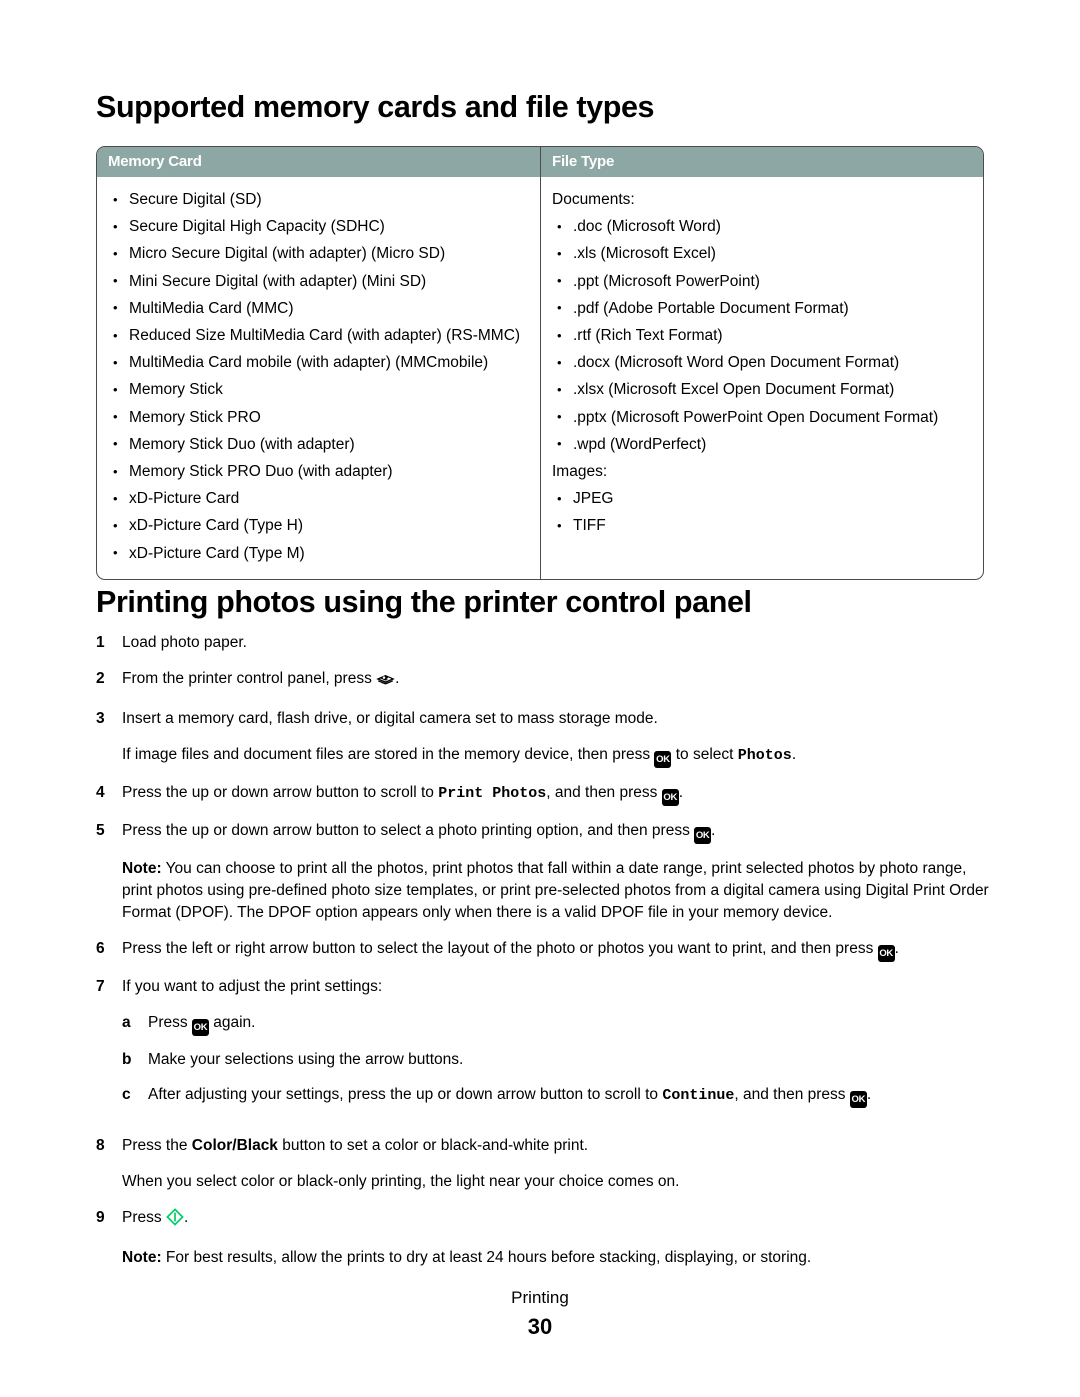  What do you see at coordinates (546, 1220) in the screenshot?
I see `step-9: 9 Press .` at bounding box center [546, 1220].